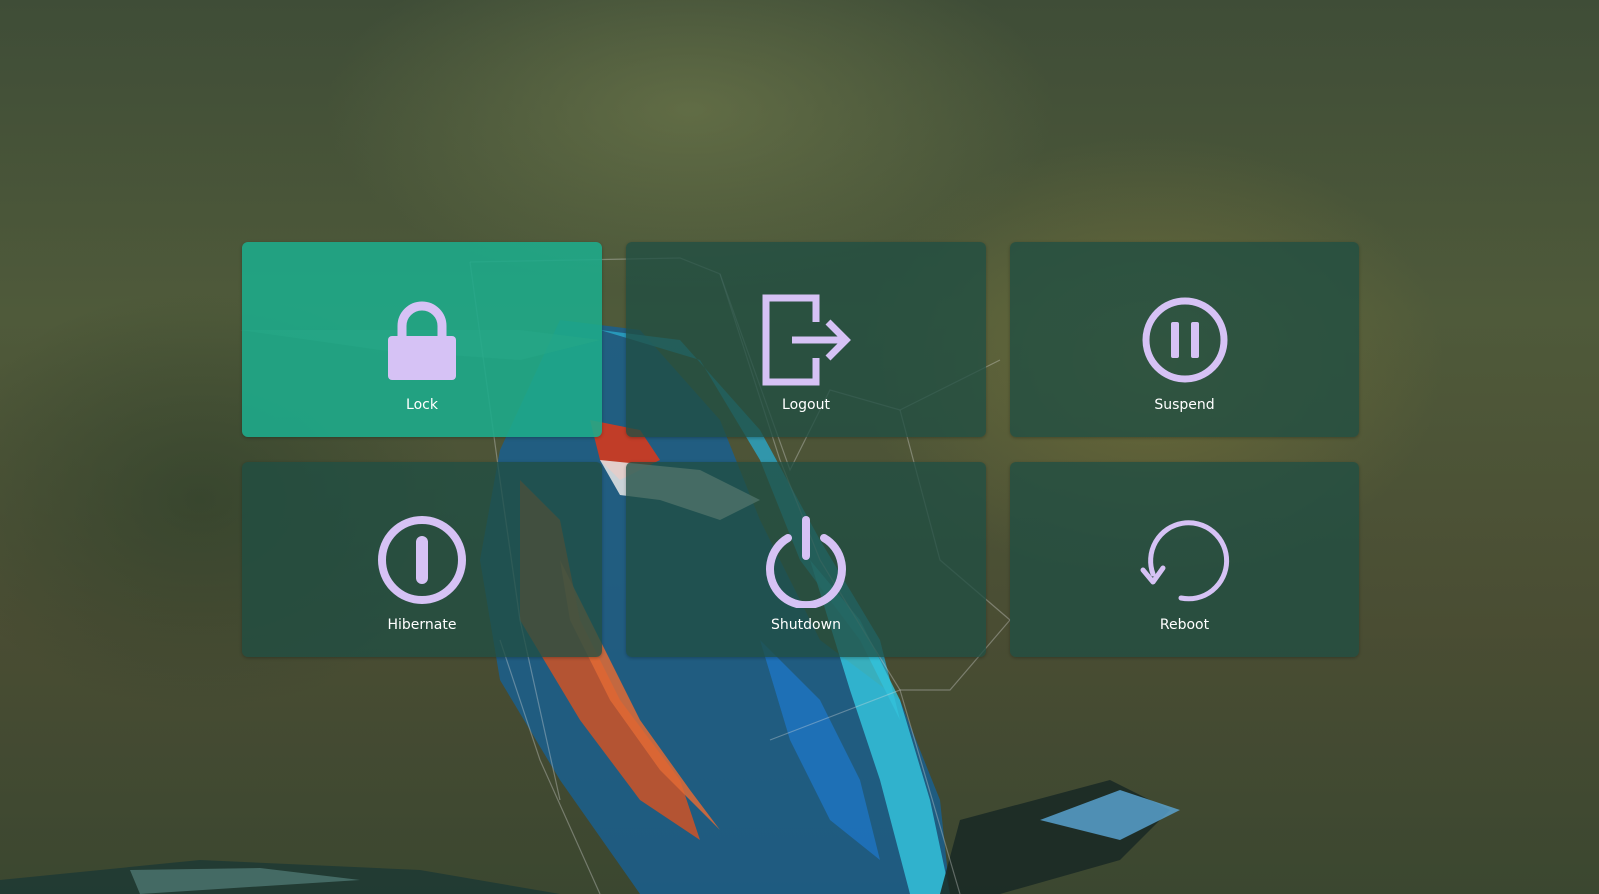 The height and width of the screenshot is (894, 1599). I want to click on reboot-button: Reboot, so click(1184, 559).